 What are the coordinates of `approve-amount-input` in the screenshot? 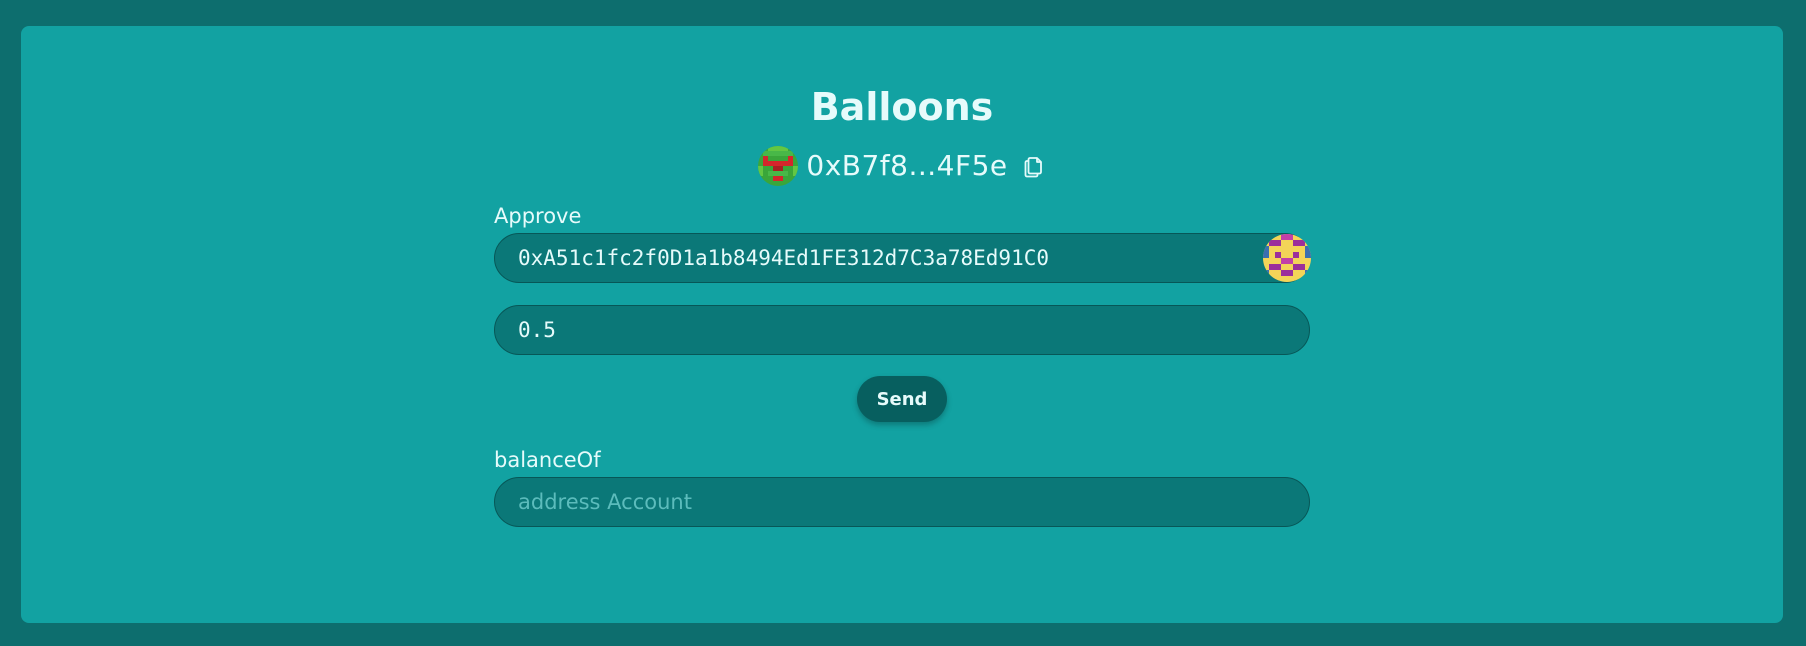 It's located at (902, 330).